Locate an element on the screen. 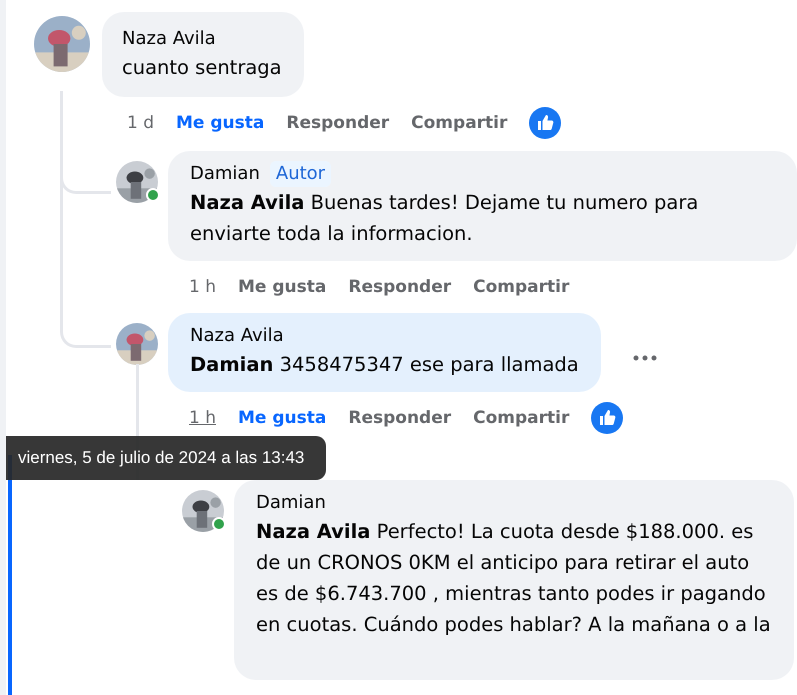 The image size is (797, 695). comment-text: Naza Avila Perfecto! La cuota desde $188.000. es de un CRONOS 0KM el anticipo para retirar el auto es de $6.743.700 , mientras tanto podes ir pagando en cuotas. Cuándo podes hablar? A la mañana o a la is located at coordinates (514, 578).